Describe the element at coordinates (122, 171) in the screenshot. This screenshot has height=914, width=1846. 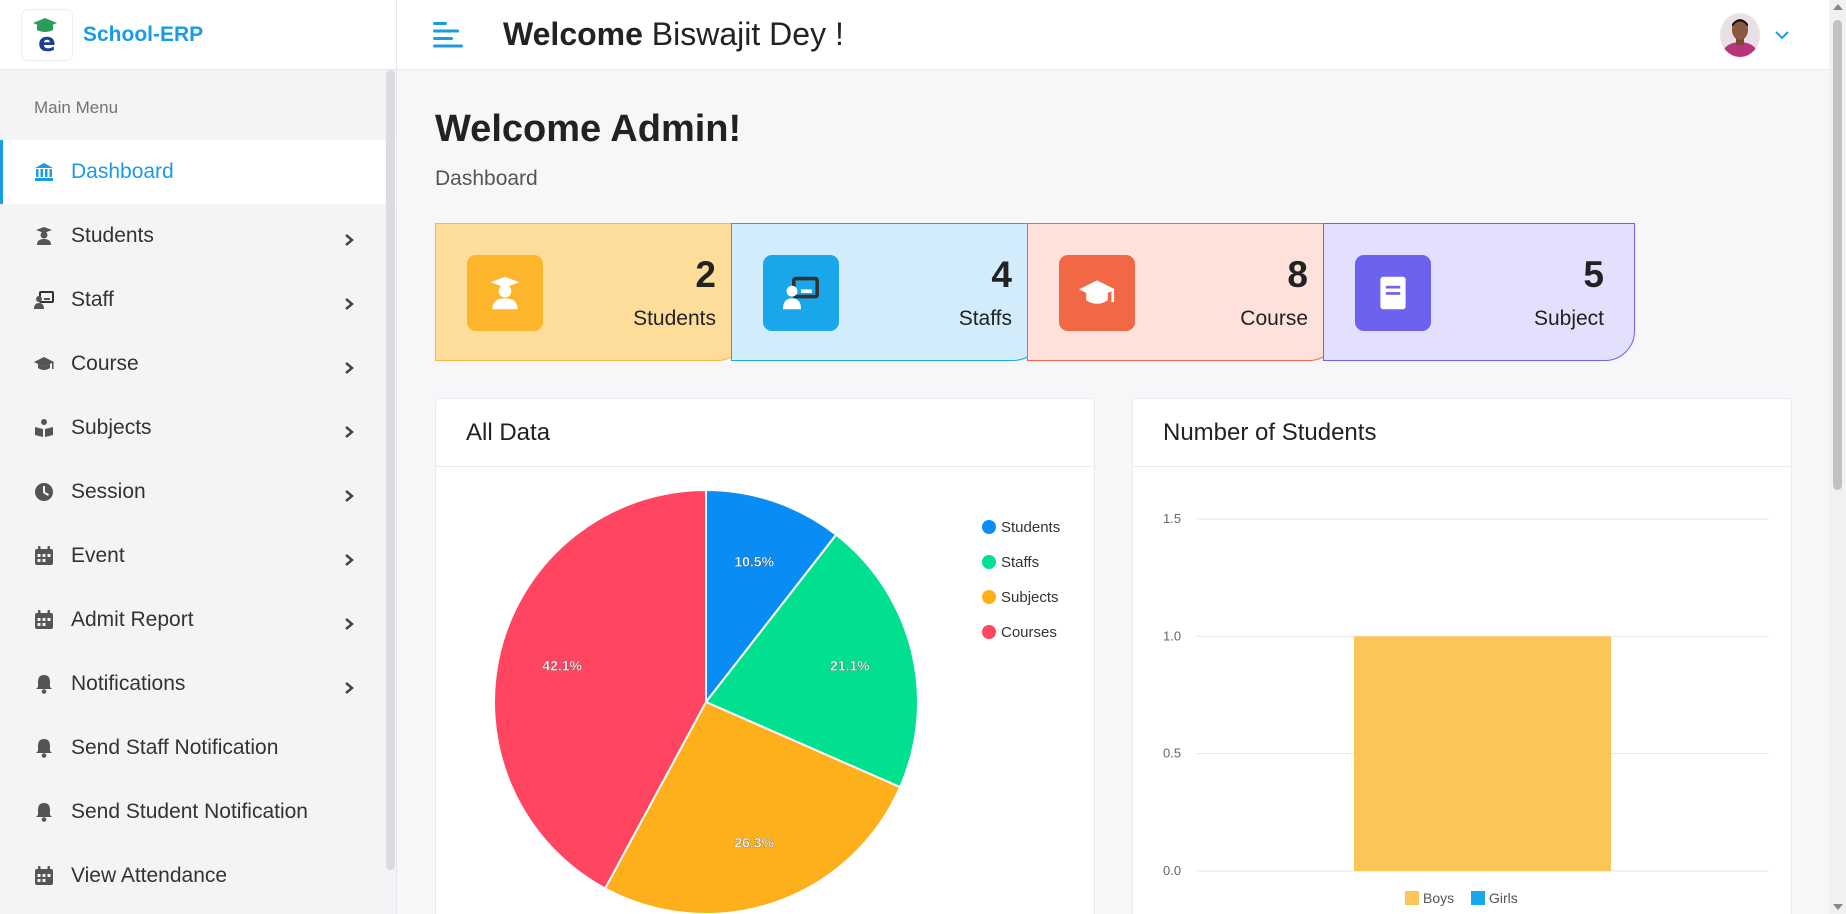
I see `sidebar-item-label: Dashboard` at that location.